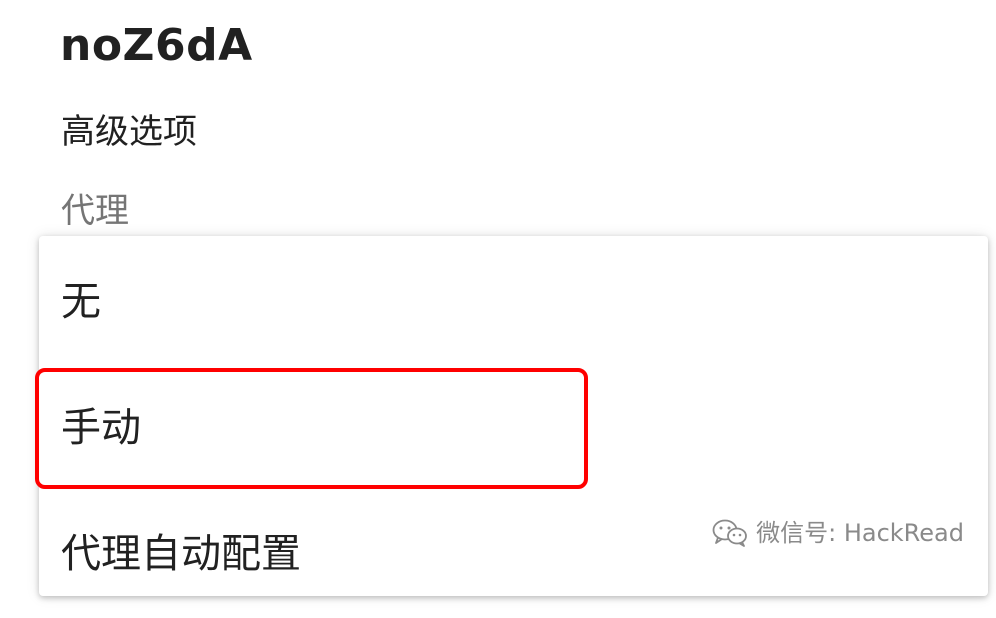 The height and width of the screenshot is (618, 996). What do you see at coordinates (181, 554) in the screenshot?
I see `proxy-option-label: 代理自动配置` at bounding box center [181, 554].